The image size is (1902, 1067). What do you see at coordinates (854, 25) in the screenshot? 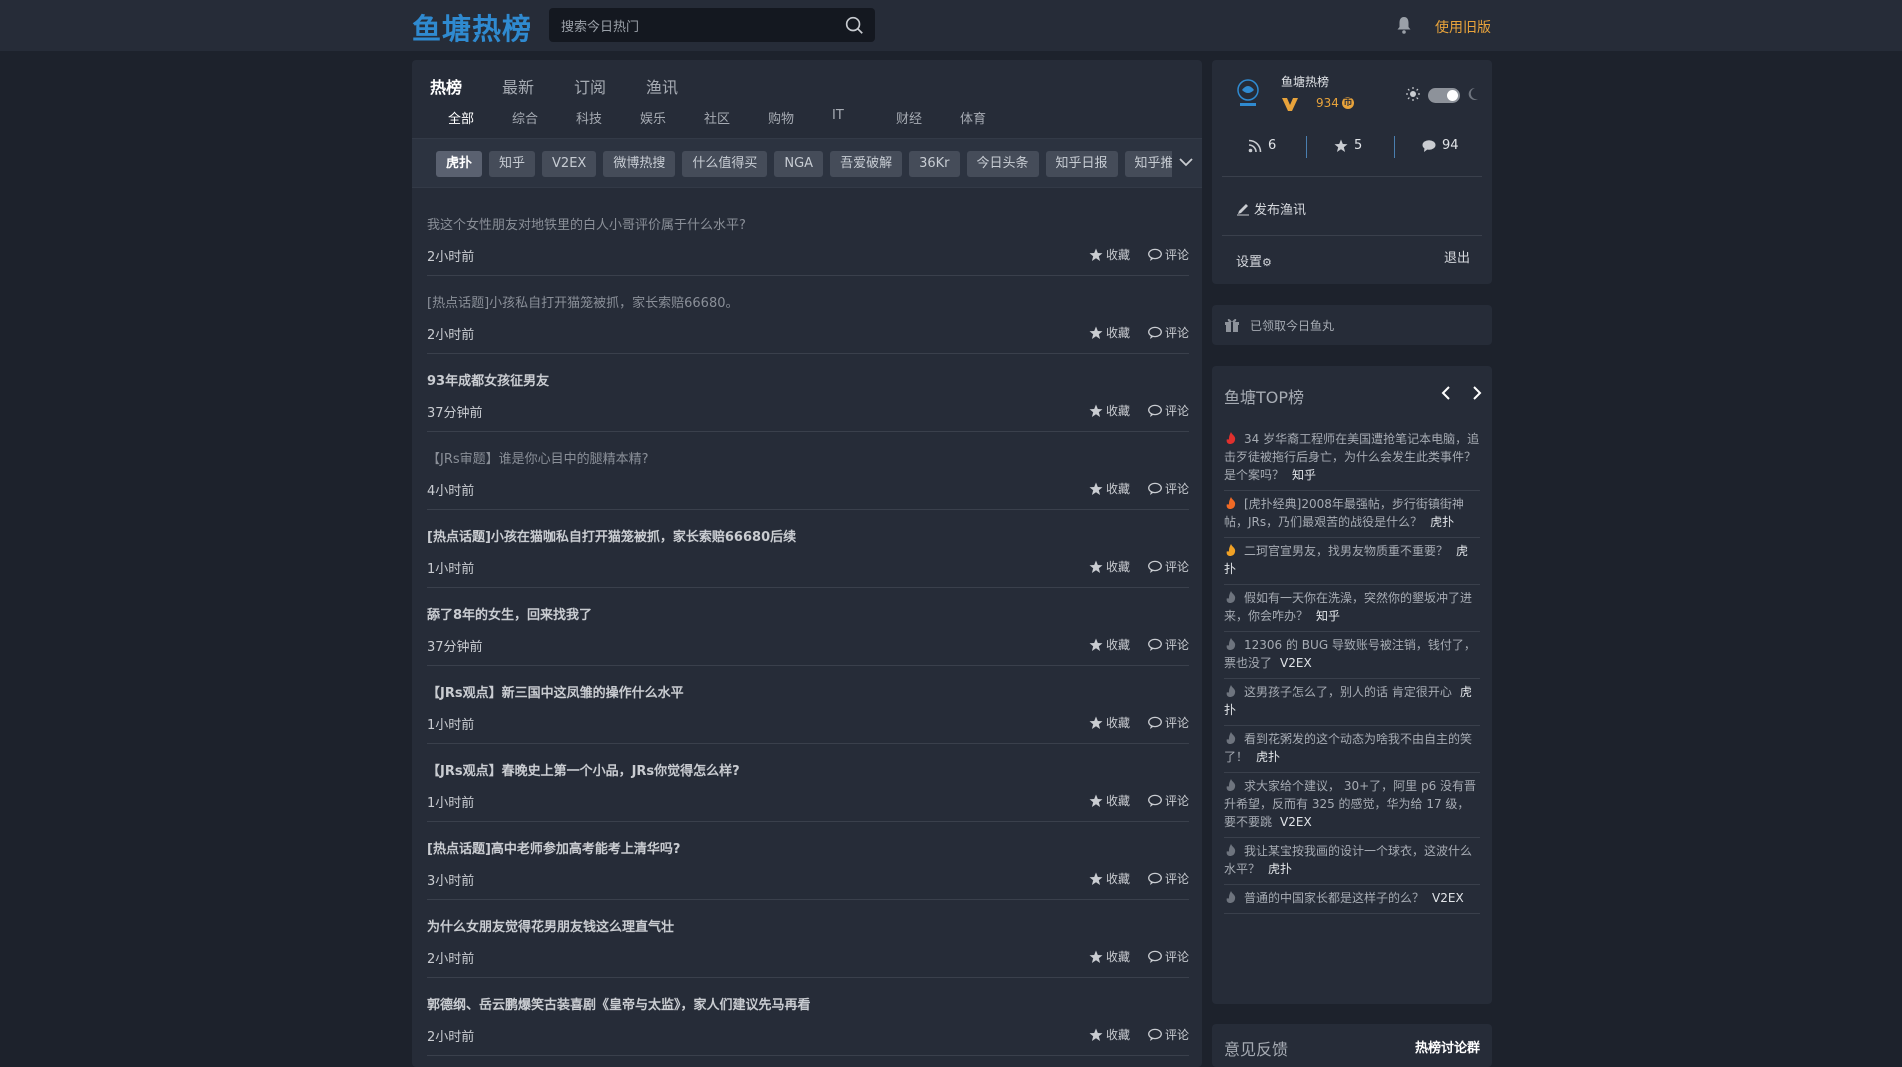
I see `search-icon` at bounding box center [854, 25].